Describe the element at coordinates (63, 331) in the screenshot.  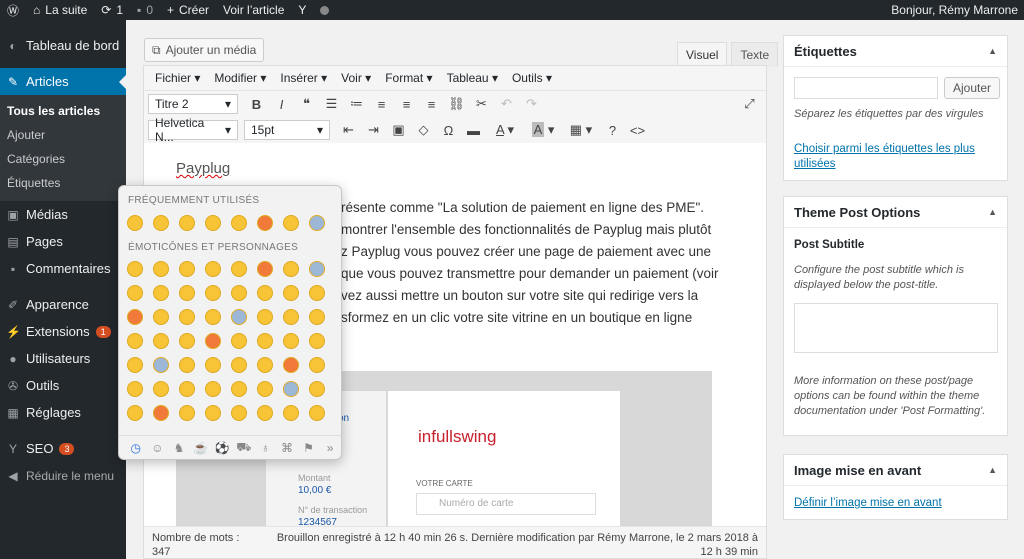
I see `sidebar-item-plugins: ⚡ Extensions 1` at that location.